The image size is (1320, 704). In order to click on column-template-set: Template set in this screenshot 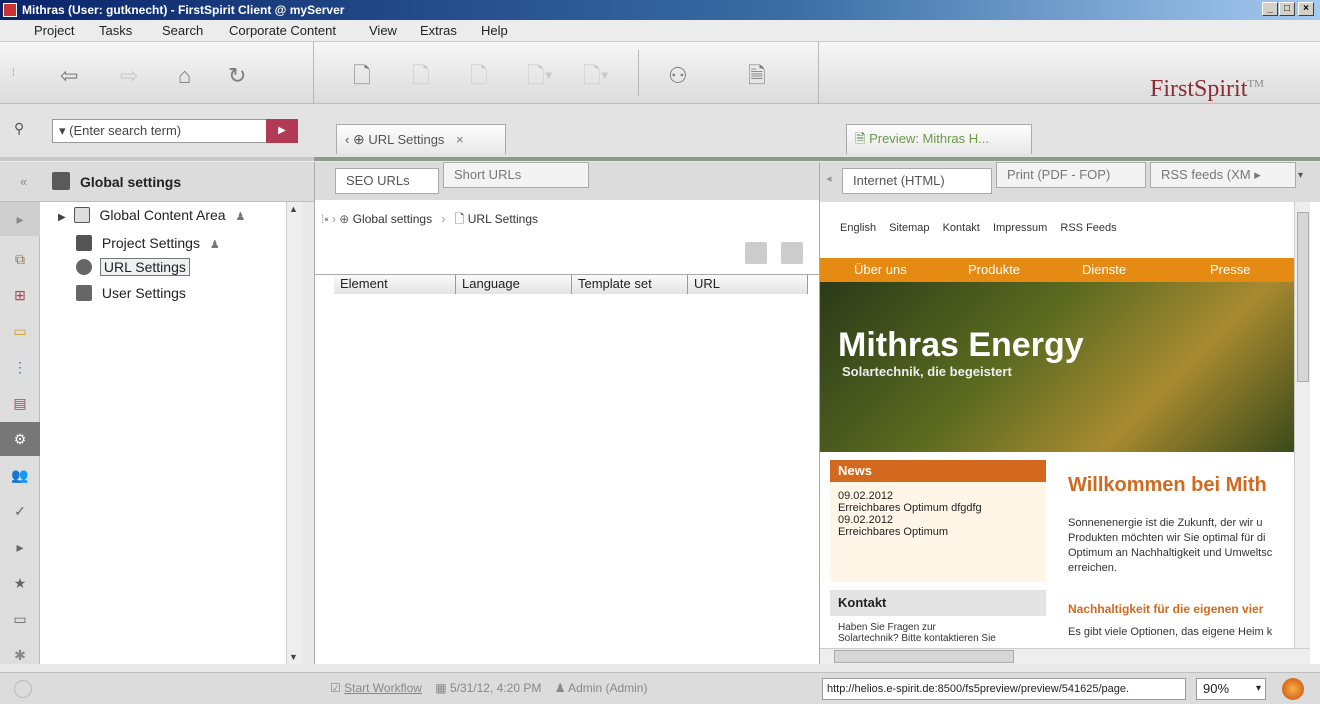, I will do `click(630, 284)`.